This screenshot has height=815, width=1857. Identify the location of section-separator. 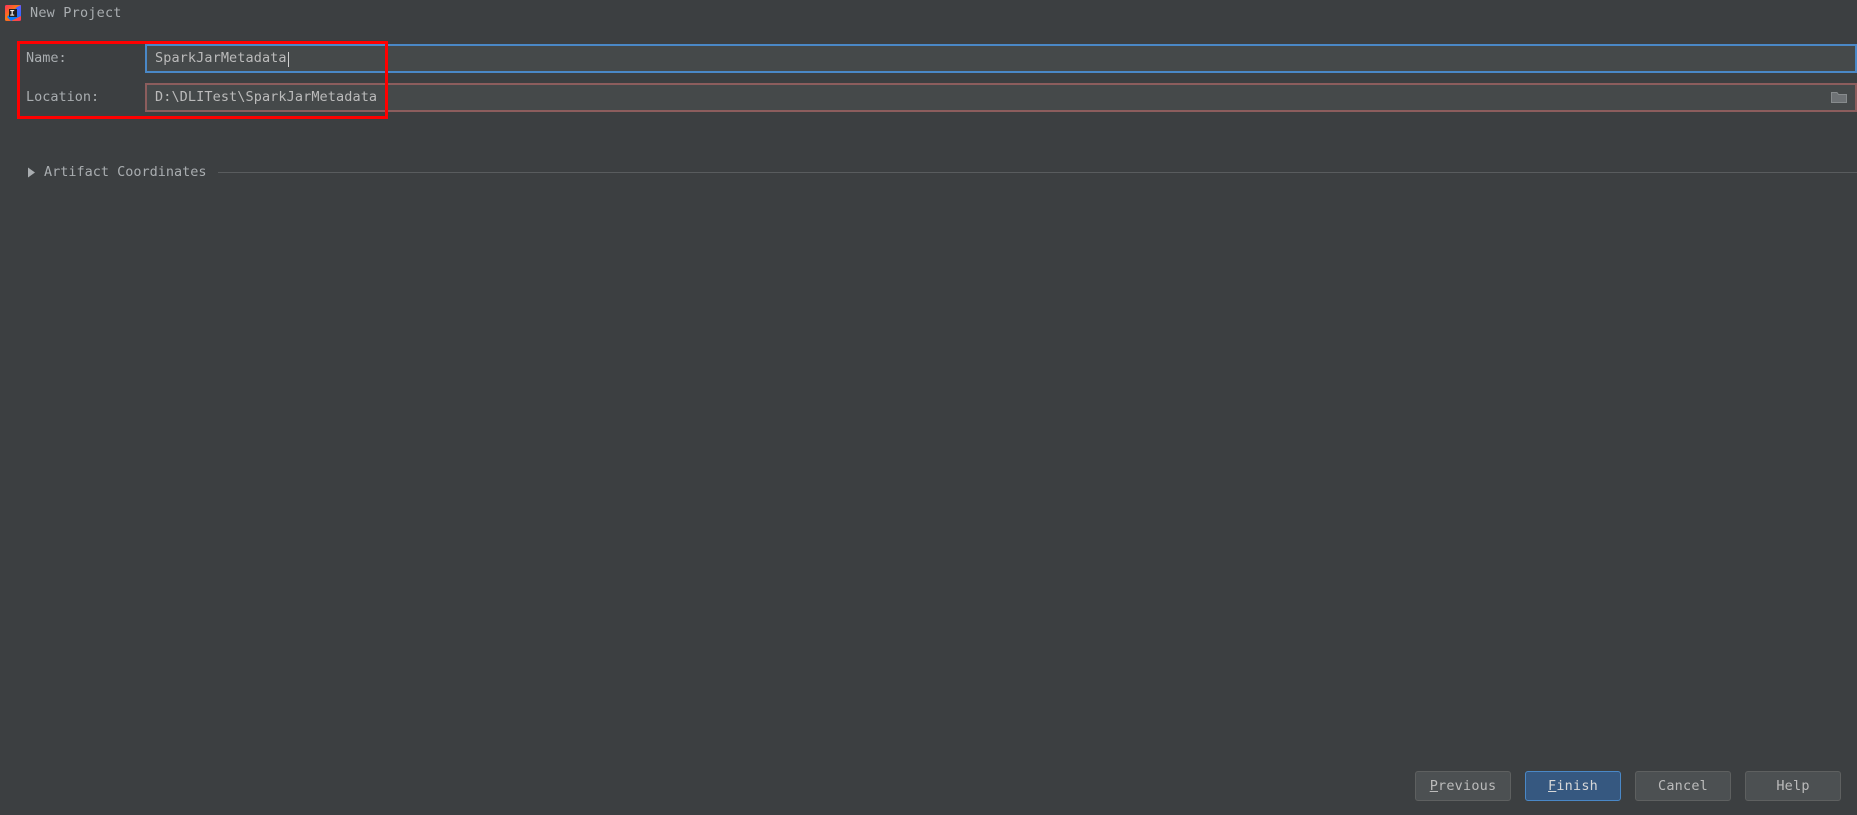
(1037, 172).